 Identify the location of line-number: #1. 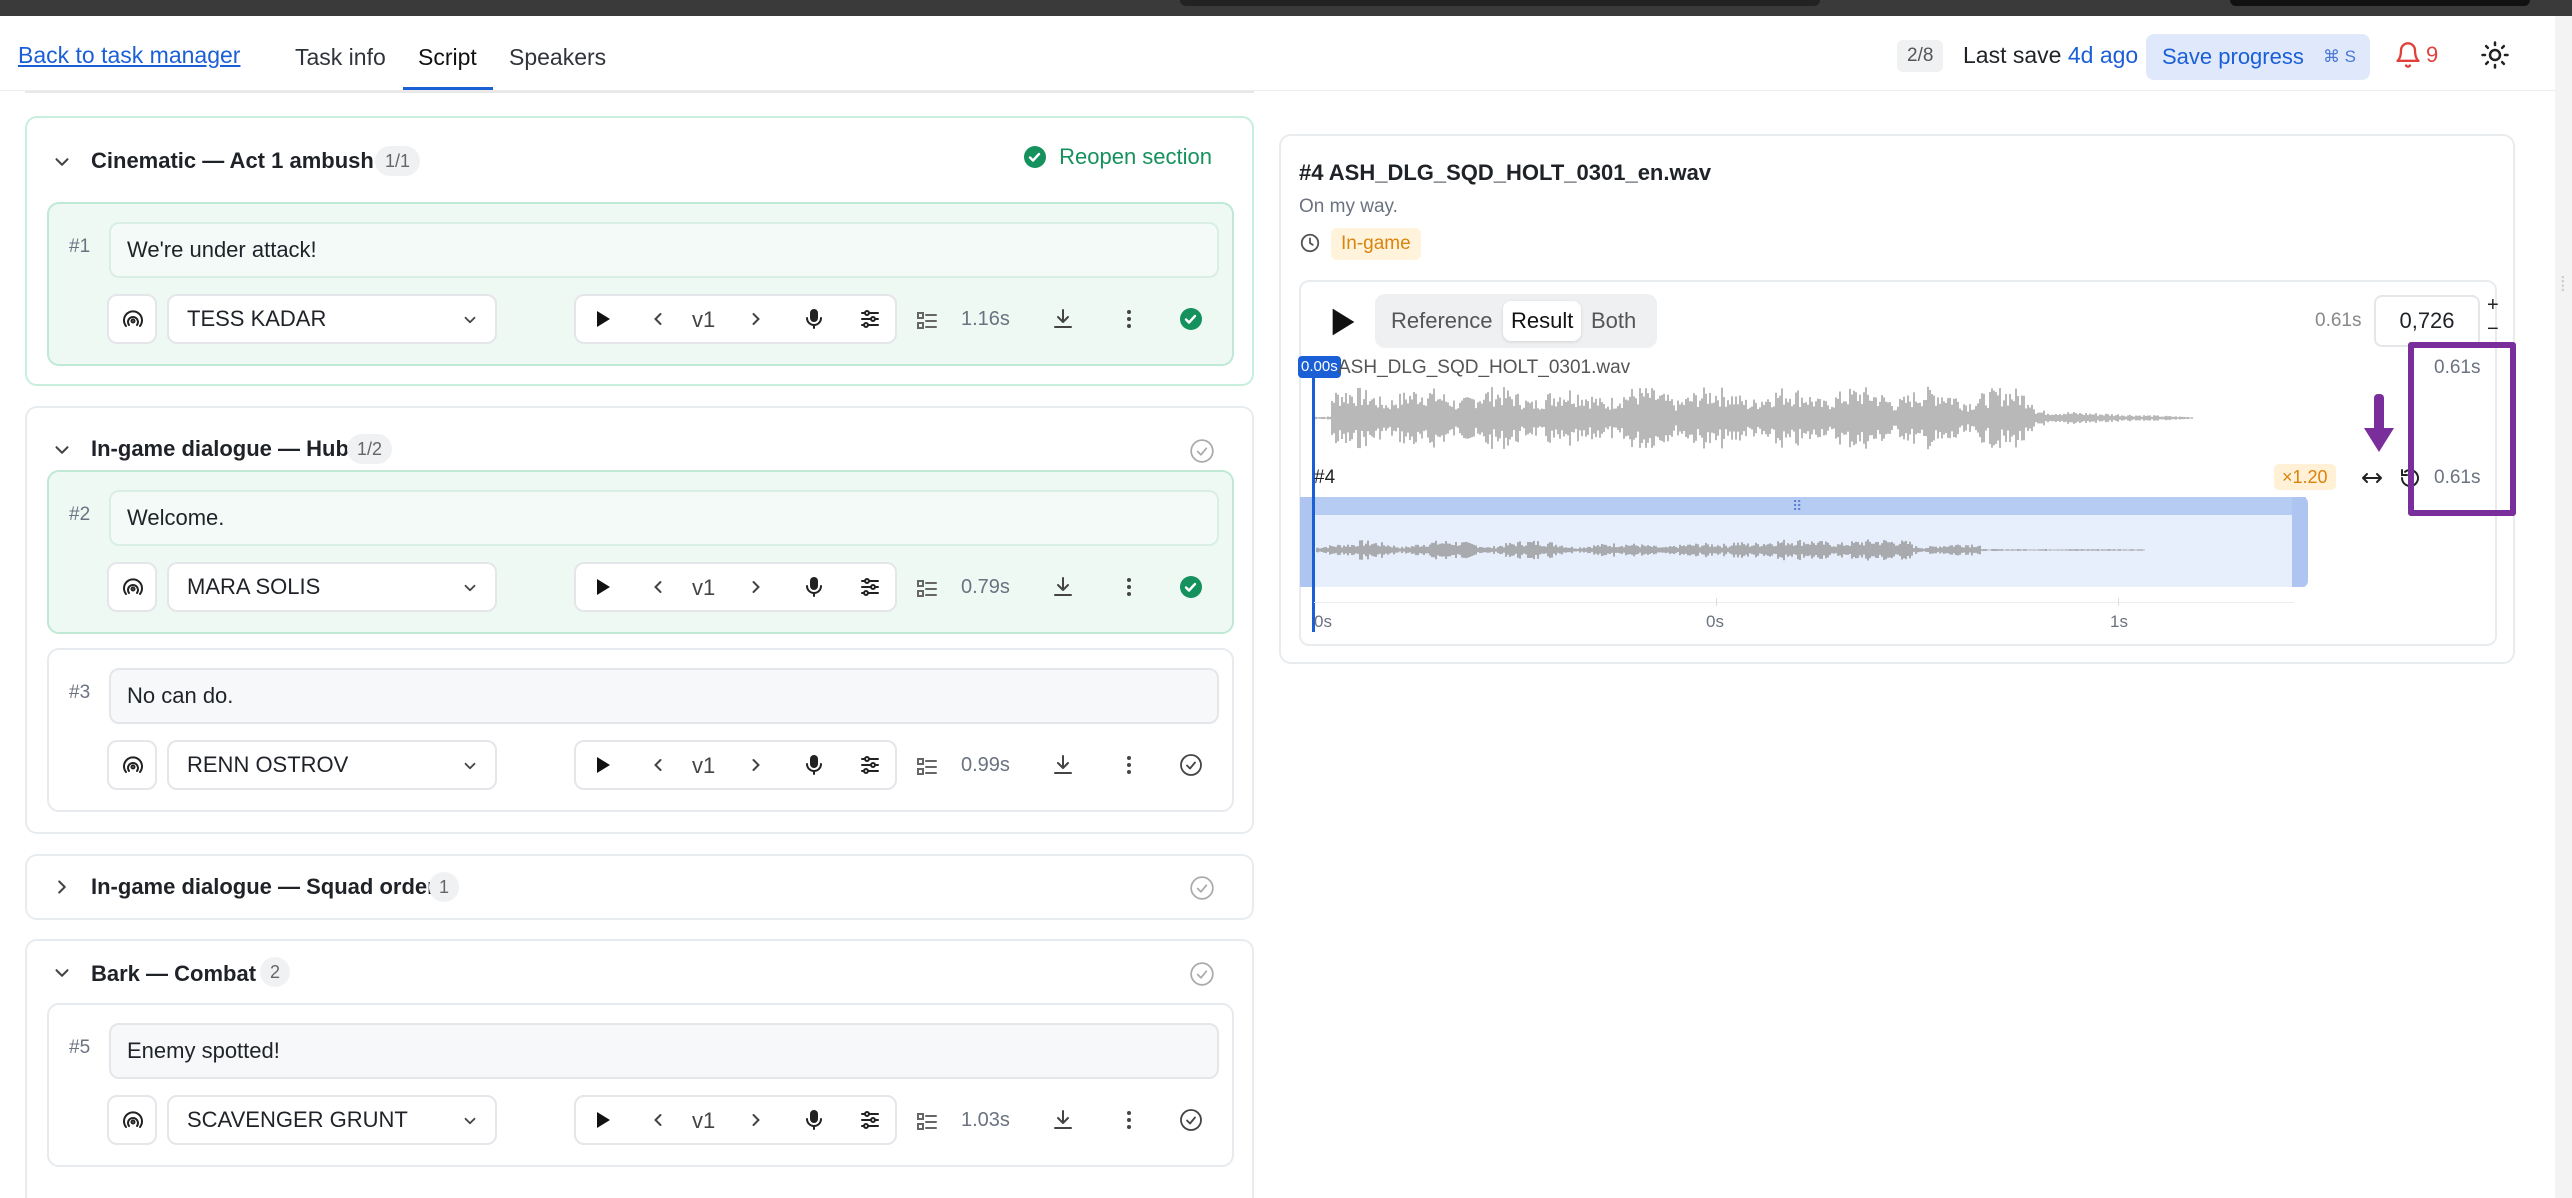
(80, 246).